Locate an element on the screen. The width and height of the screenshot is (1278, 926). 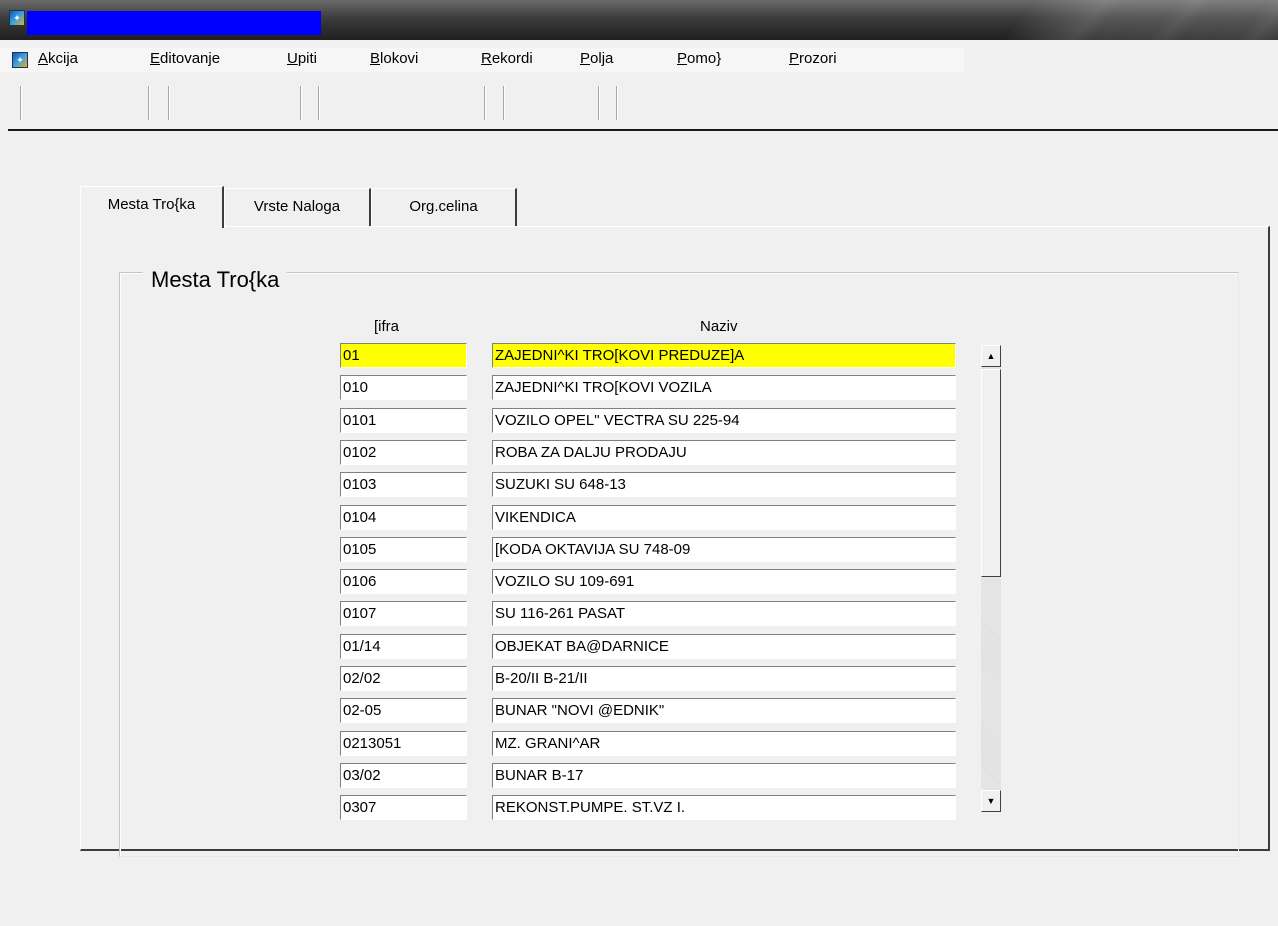
group-title: Mesta Tro{ka is located at coordinates (215, 280).